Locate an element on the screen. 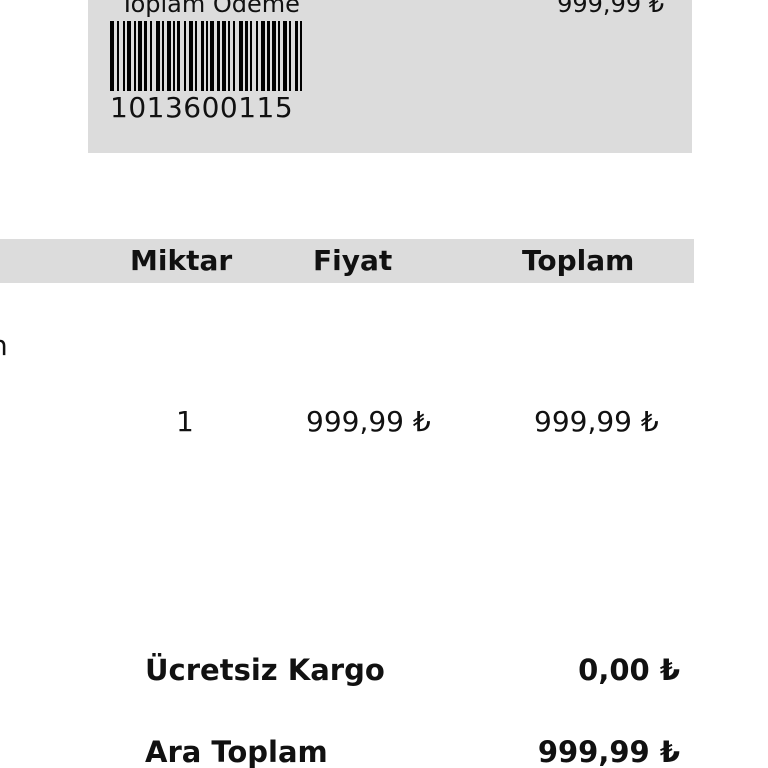  shipping-label: Ücretsiz Kargo is located at coordinates (265, 670).